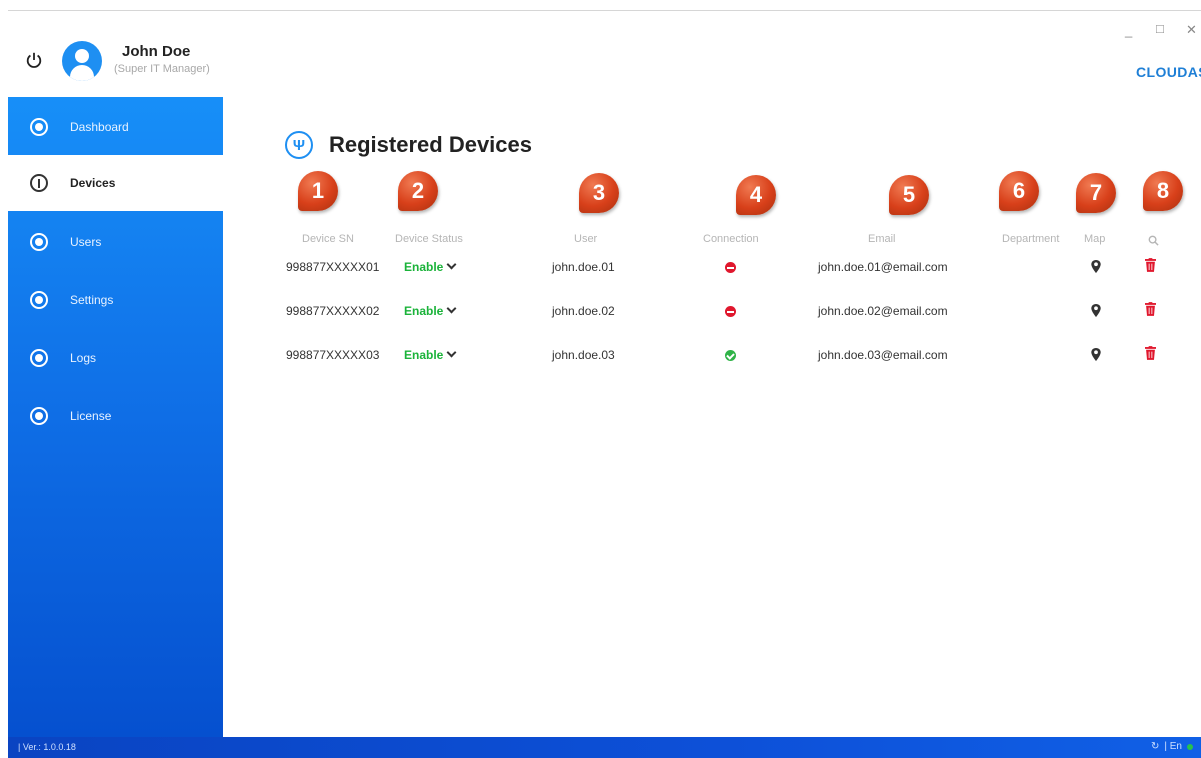 The height and width of the screenshot is (758, 1201). I want to click on status-bar-right: ↻ | En, so click(1172, 746).